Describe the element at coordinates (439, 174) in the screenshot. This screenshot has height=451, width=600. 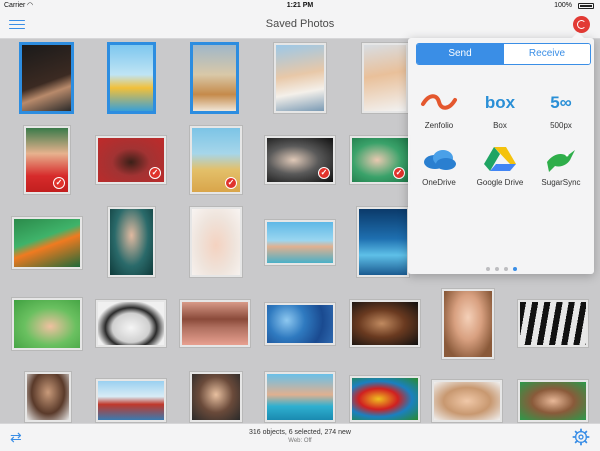
I see `service-onedrive: OneDrive` at that location.